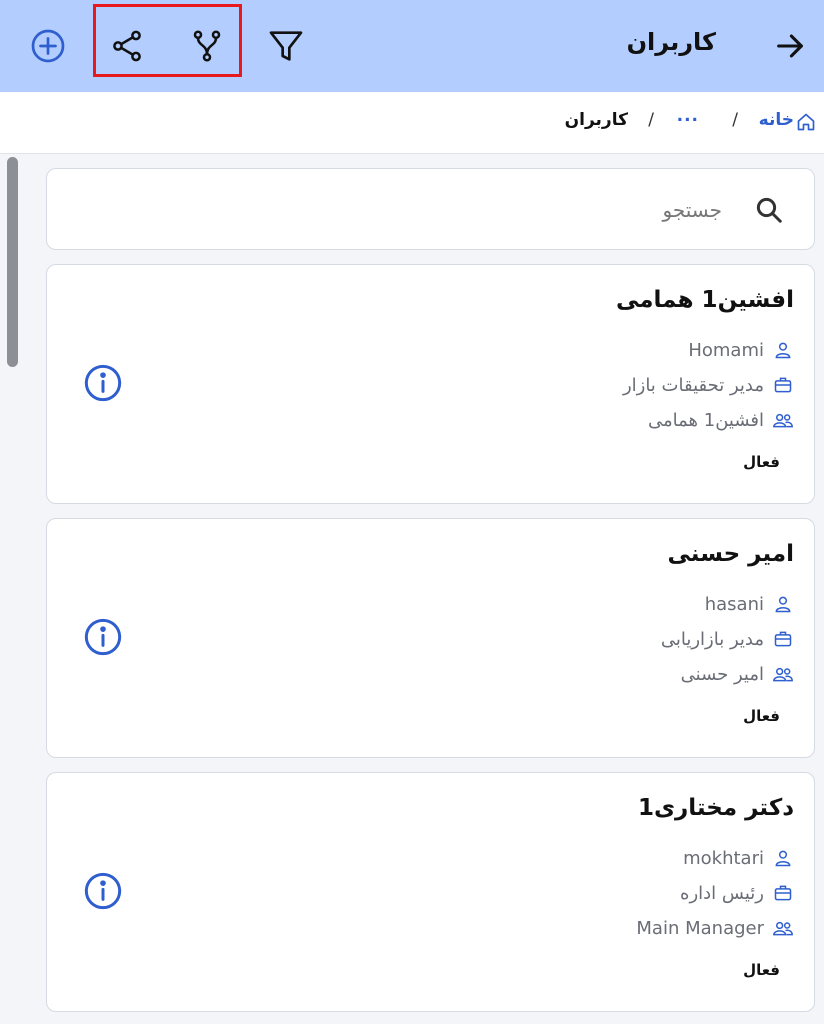  I want to click on username: mokhtari, so click(723, 858).